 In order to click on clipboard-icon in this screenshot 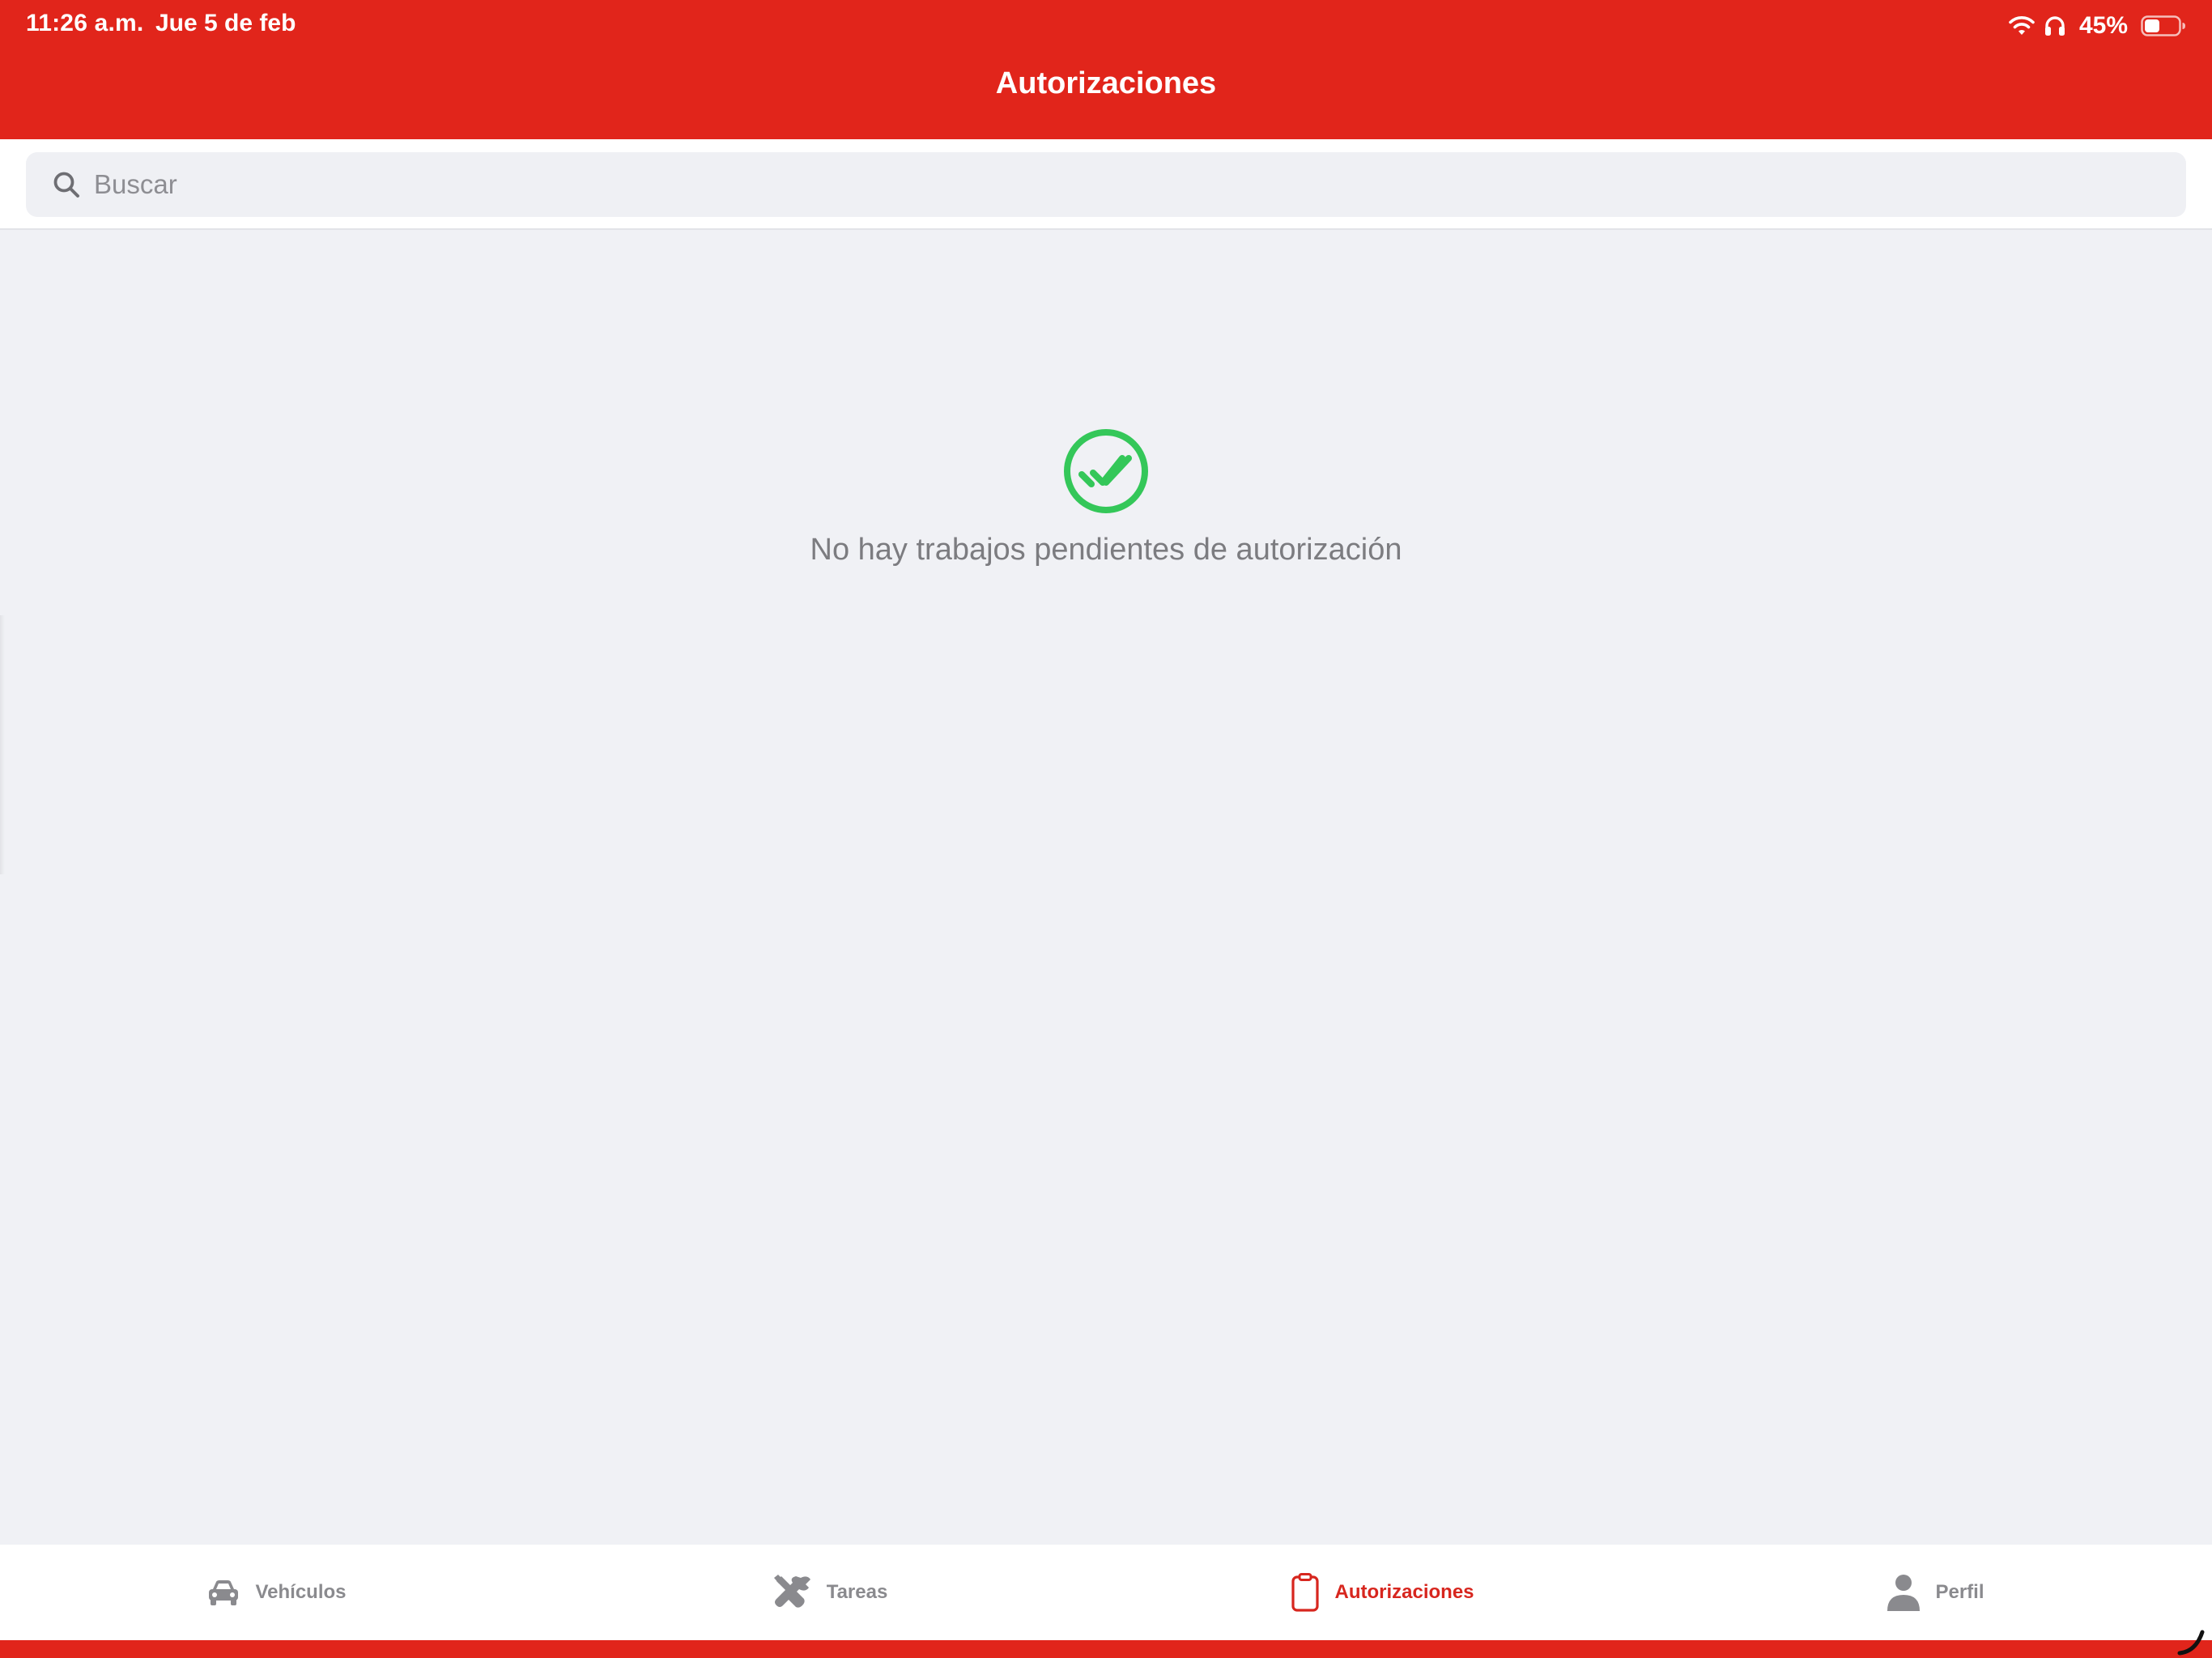, I will do `click(1305, 1592)`.